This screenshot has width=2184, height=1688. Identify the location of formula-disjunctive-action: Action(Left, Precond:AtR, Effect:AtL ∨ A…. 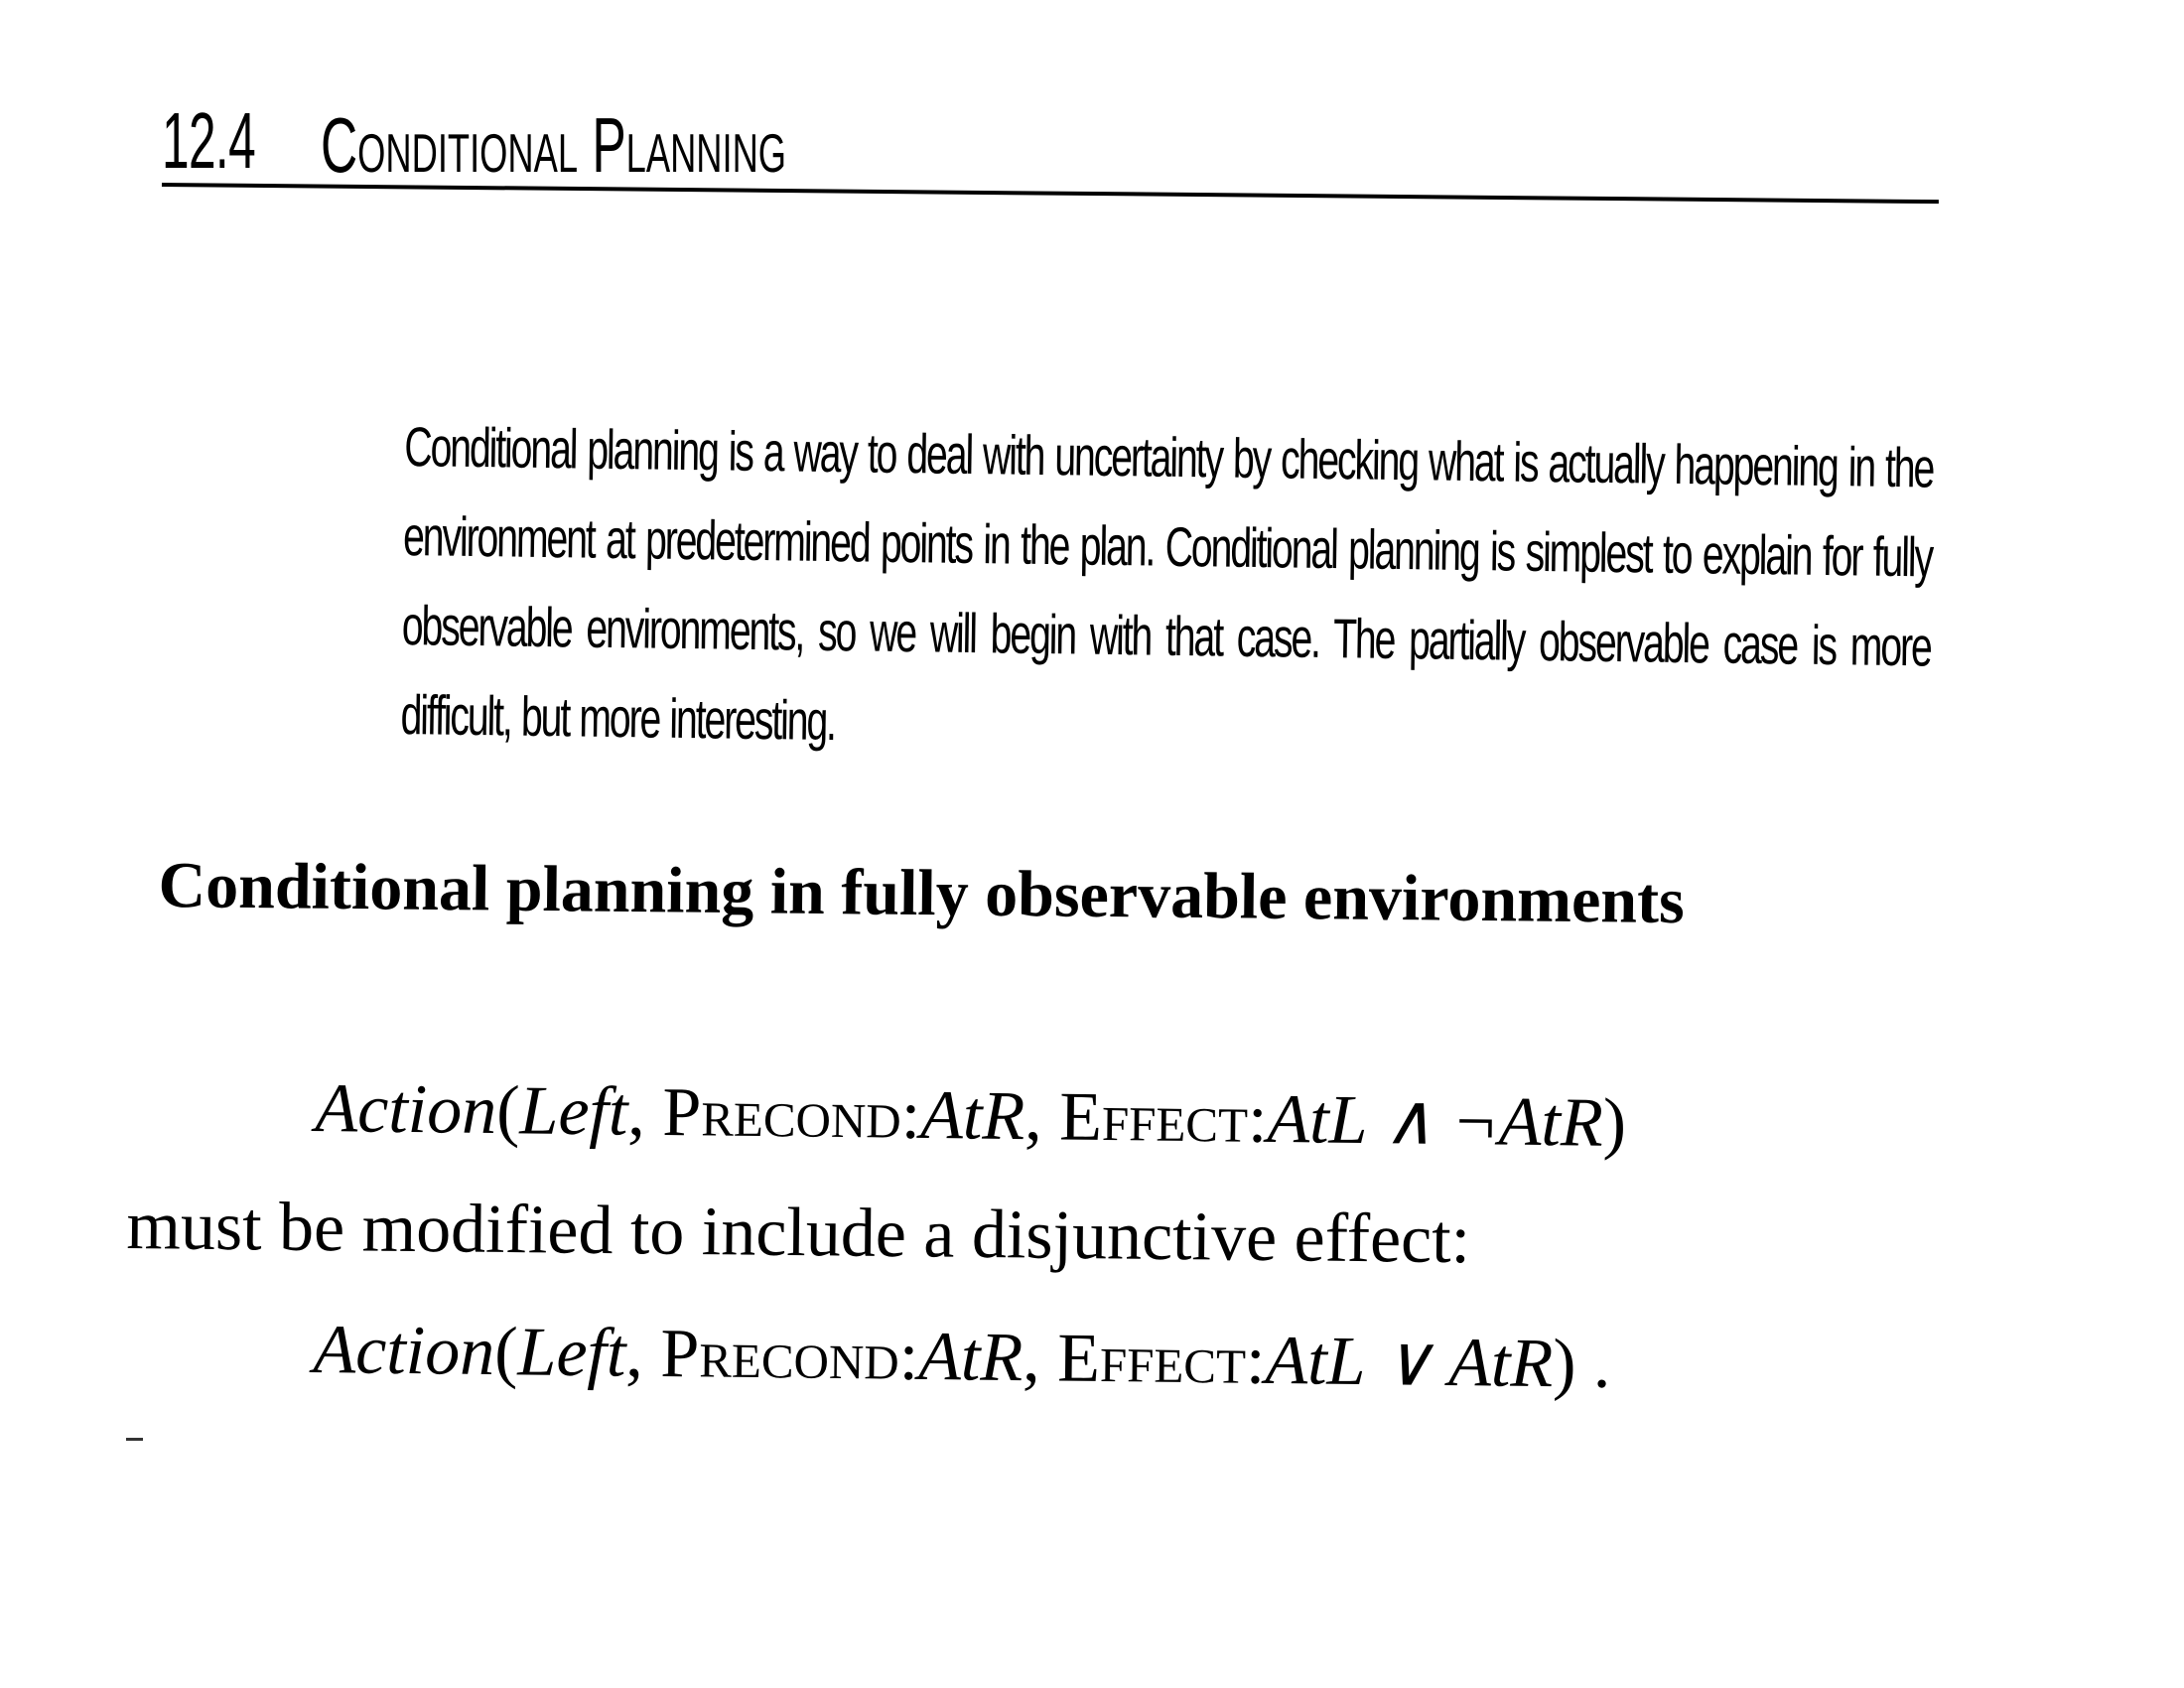
(962, 1358).